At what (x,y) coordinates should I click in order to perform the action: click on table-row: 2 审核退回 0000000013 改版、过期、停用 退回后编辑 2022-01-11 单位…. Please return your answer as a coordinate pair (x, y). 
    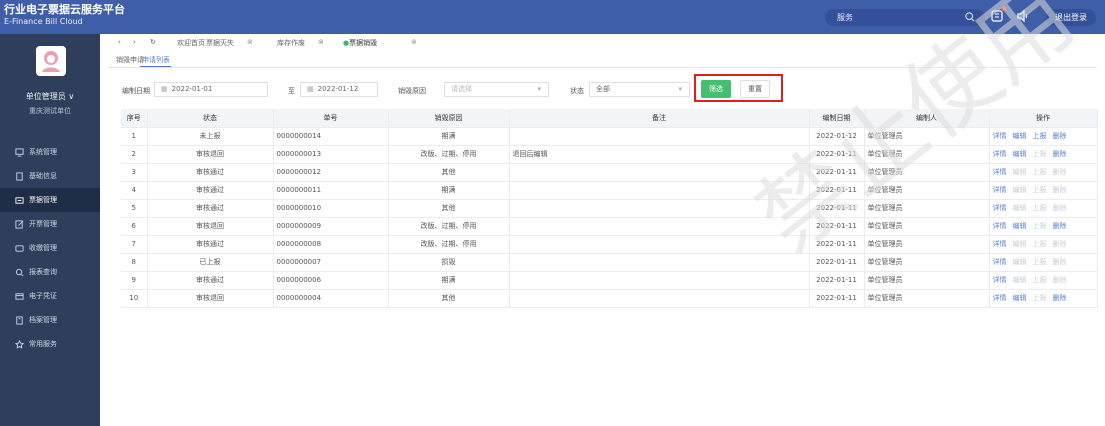
    Looking at the image, I should click on (609, 154).